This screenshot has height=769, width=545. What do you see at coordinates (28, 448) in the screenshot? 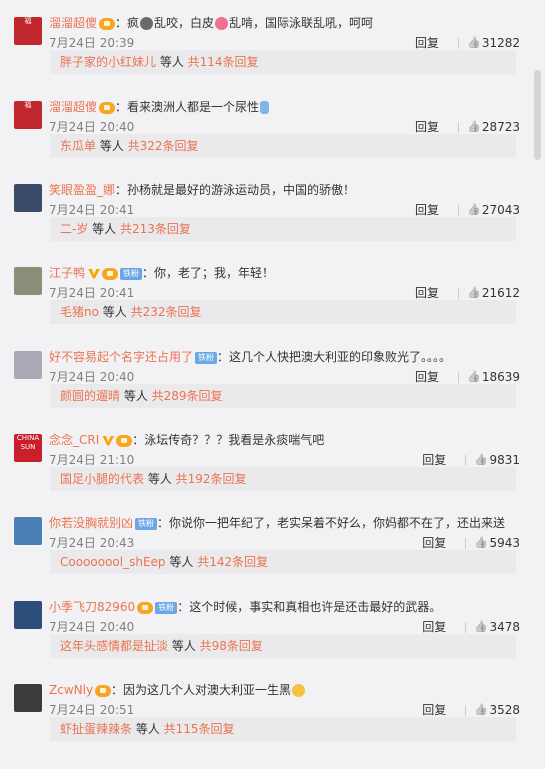
I see `avatar: CHINA SUN` at bounding box center [28, 448].